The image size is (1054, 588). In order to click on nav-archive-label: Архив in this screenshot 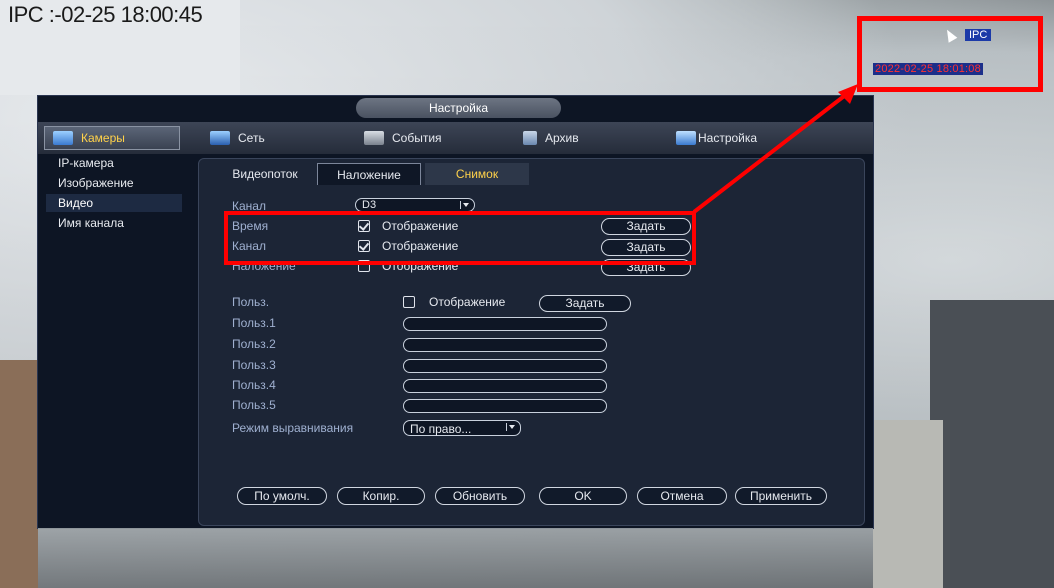, I will do `click(562, 138)`.